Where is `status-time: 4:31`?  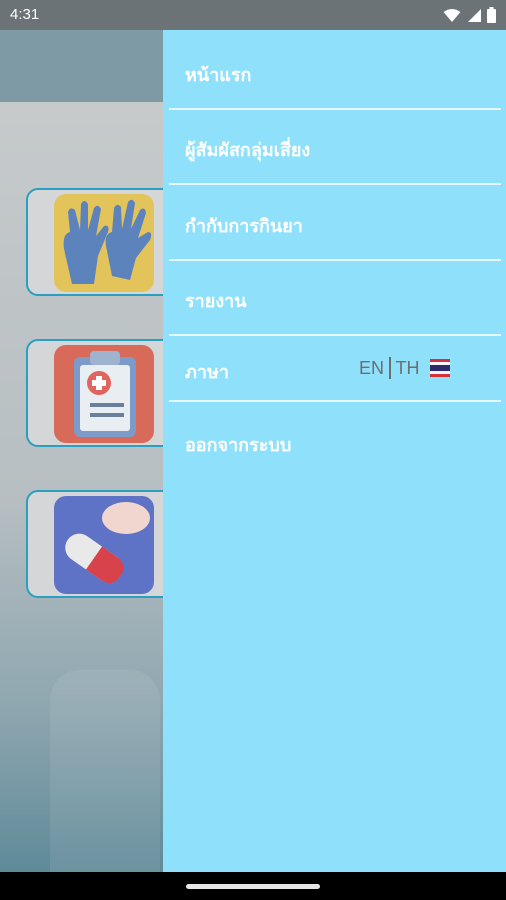
status-time: 4:31 is located at coordinates (25, 14).